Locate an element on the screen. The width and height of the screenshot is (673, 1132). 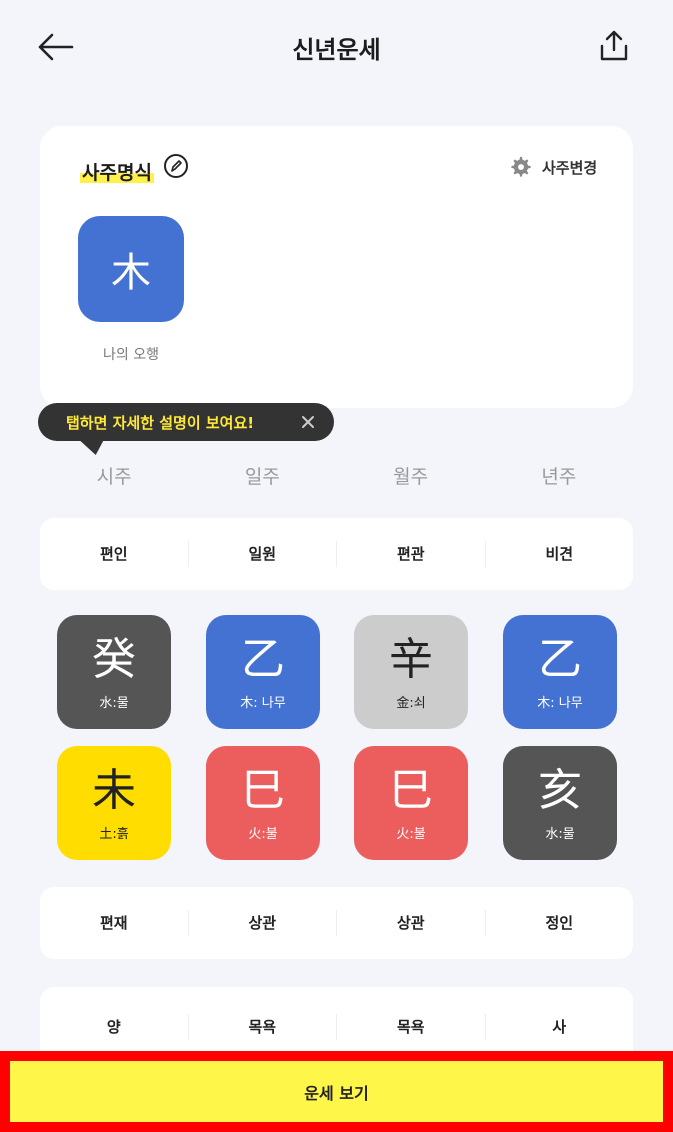
cta-highlight-frame: 운세 보기 is located at coordinates (336, 1091).